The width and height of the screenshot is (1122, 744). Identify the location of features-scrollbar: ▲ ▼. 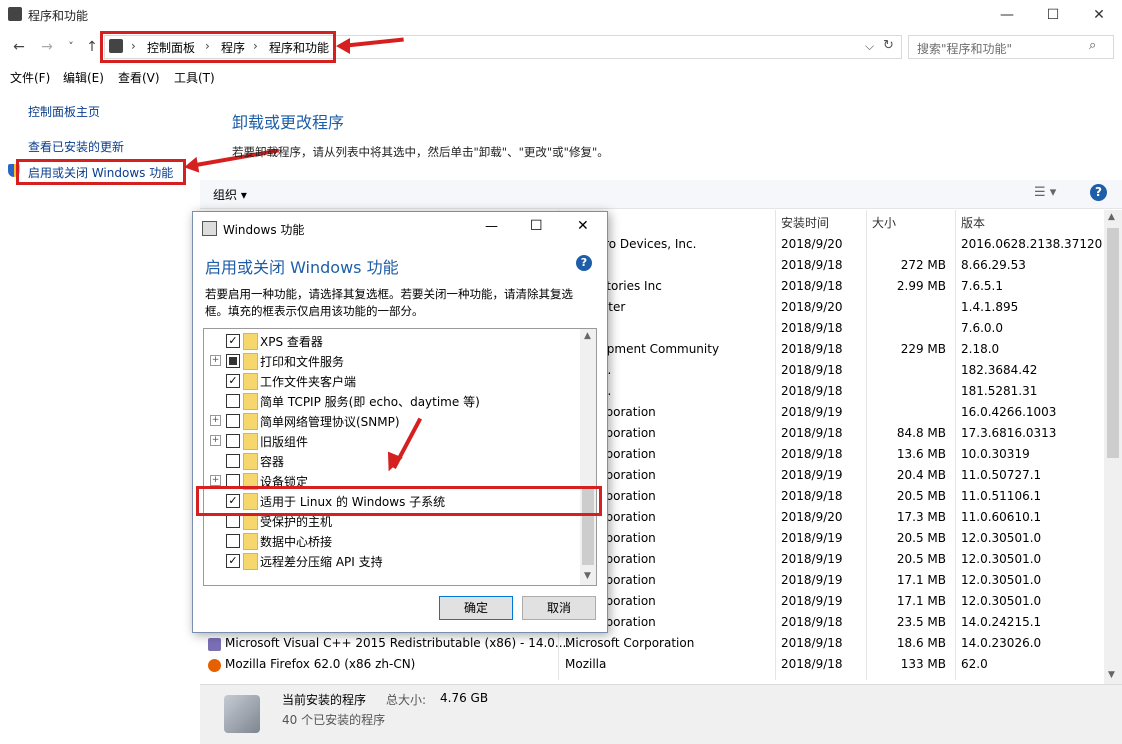
(588, 457).